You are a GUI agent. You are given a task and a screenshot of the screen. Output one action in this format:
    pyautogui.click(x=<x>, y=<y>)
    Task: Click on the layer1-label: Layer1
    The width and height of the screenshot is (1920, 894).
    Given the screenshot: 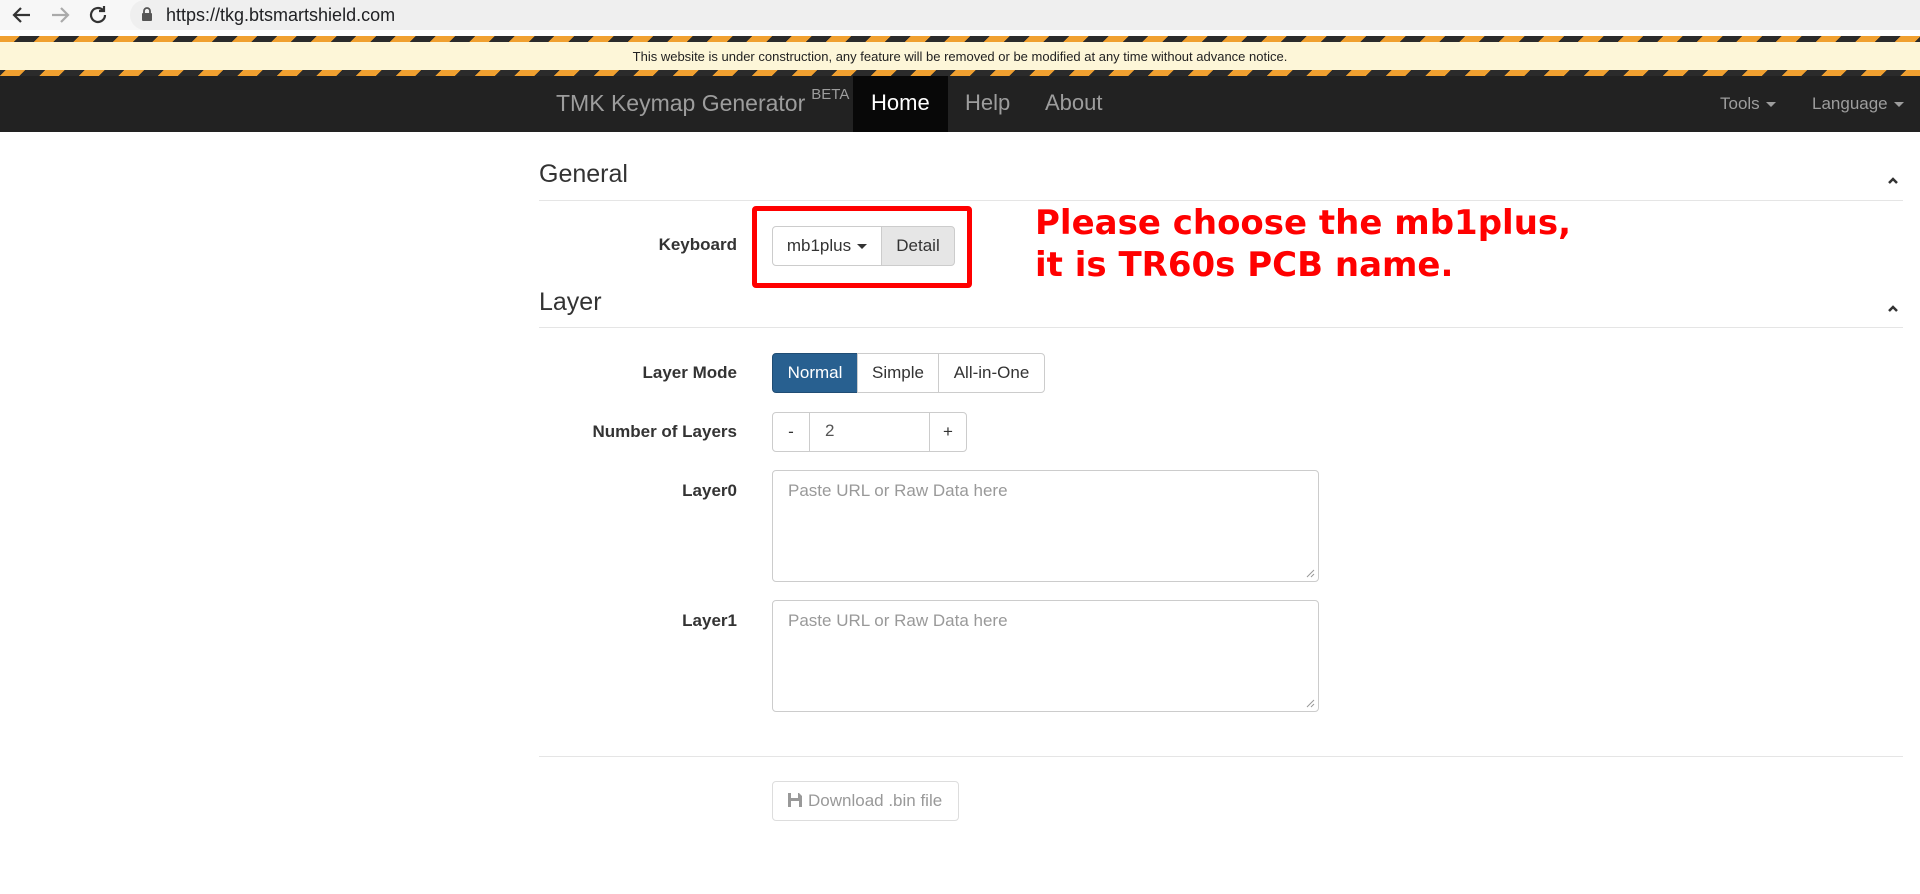 What is the action you would take?
    pyautogui.click(x=709, y=620)
    